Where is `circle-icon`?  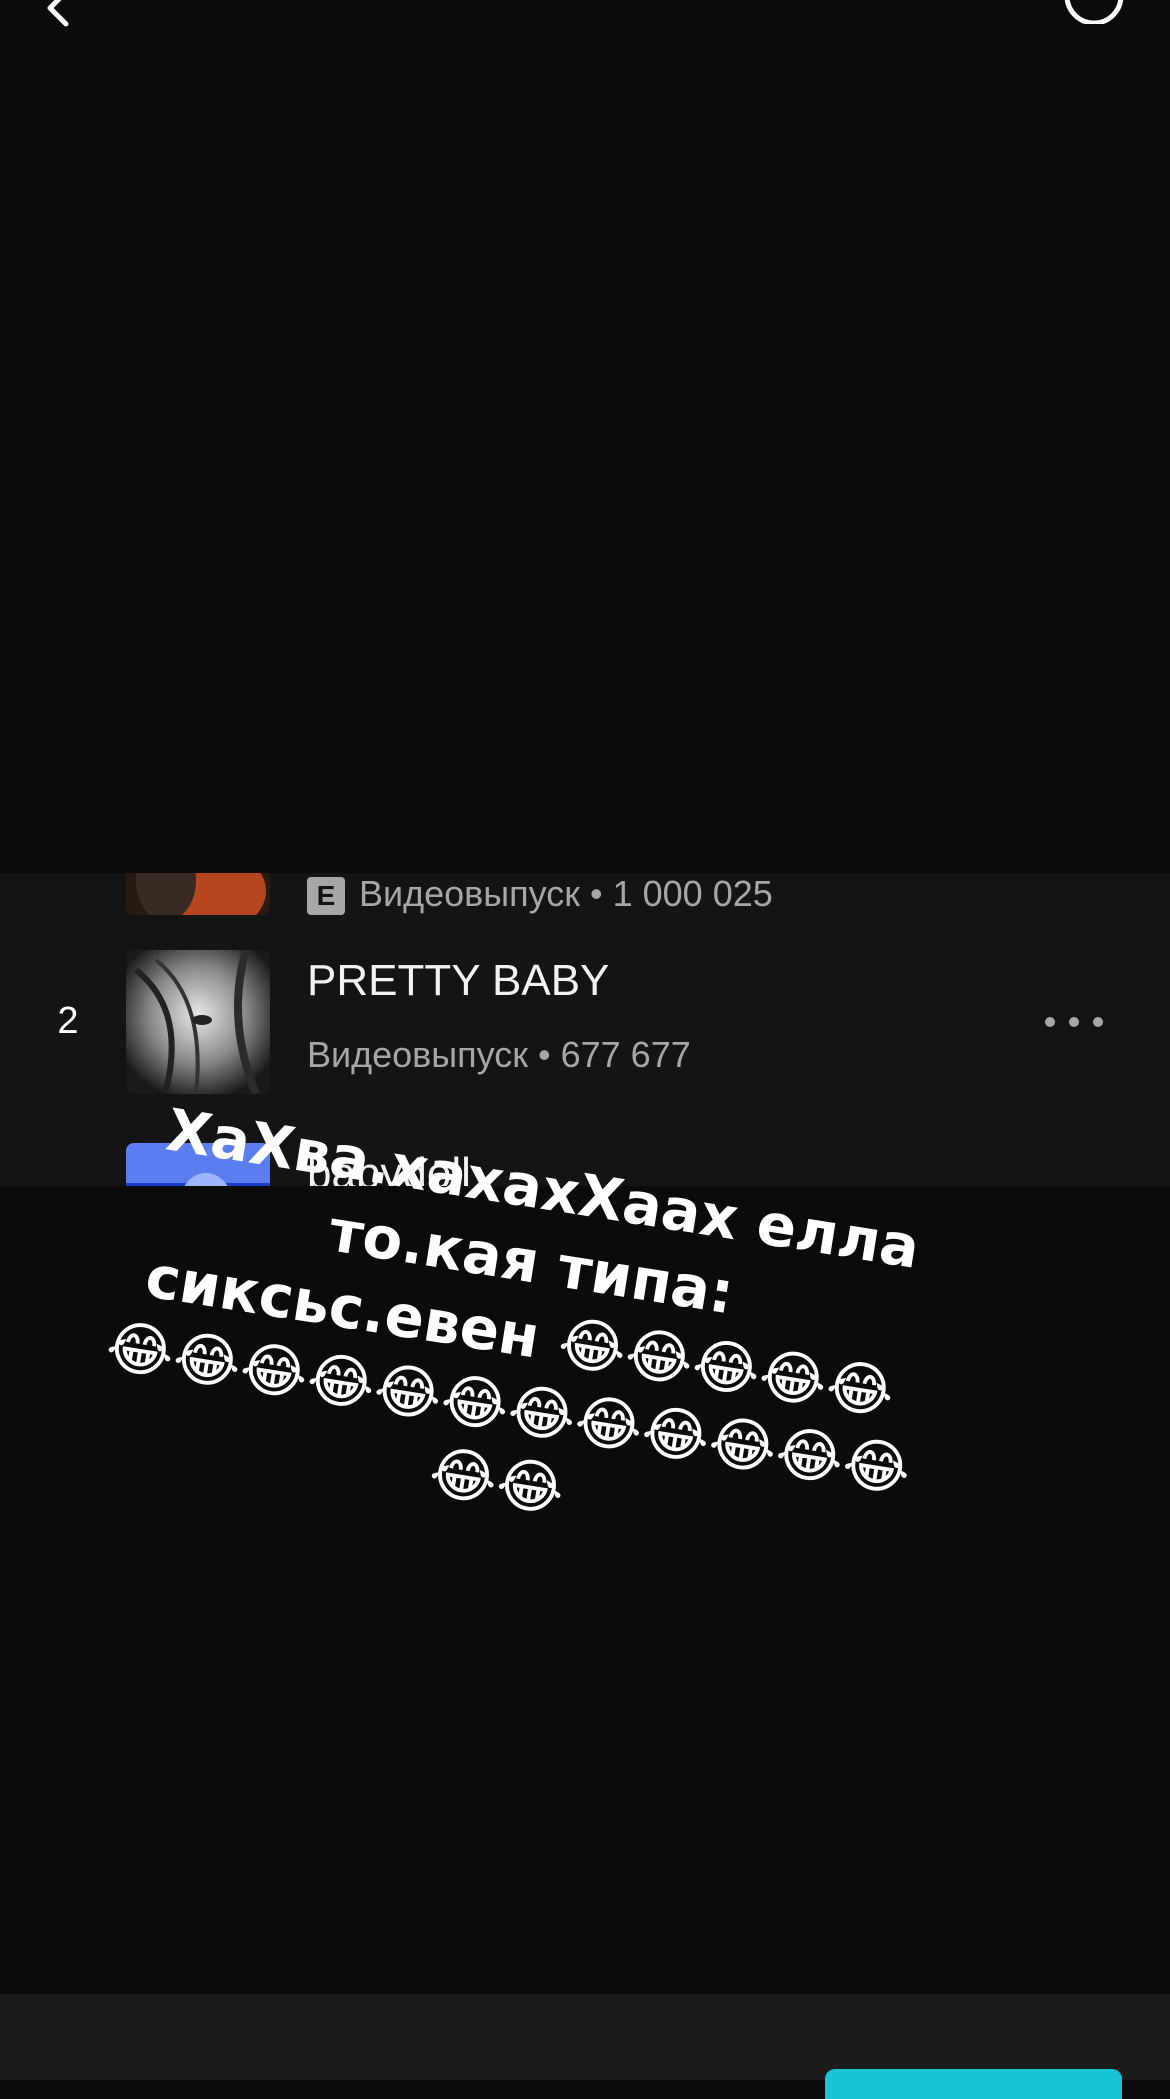
circle-icon is located at coordinates (1094, 12).